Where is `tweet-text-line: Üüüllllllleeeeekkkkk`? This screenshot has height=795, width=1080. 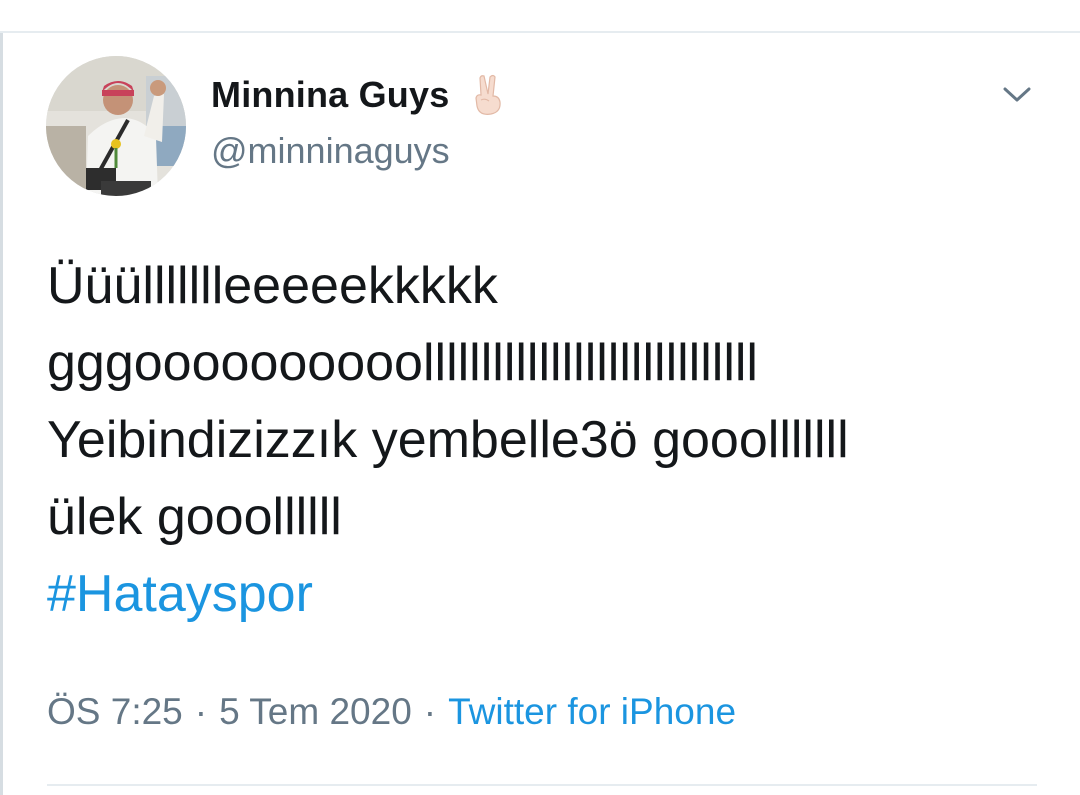 tweet-text-line: Üüüllllllleeeeekkkkk is located at coordinates (272, 286).